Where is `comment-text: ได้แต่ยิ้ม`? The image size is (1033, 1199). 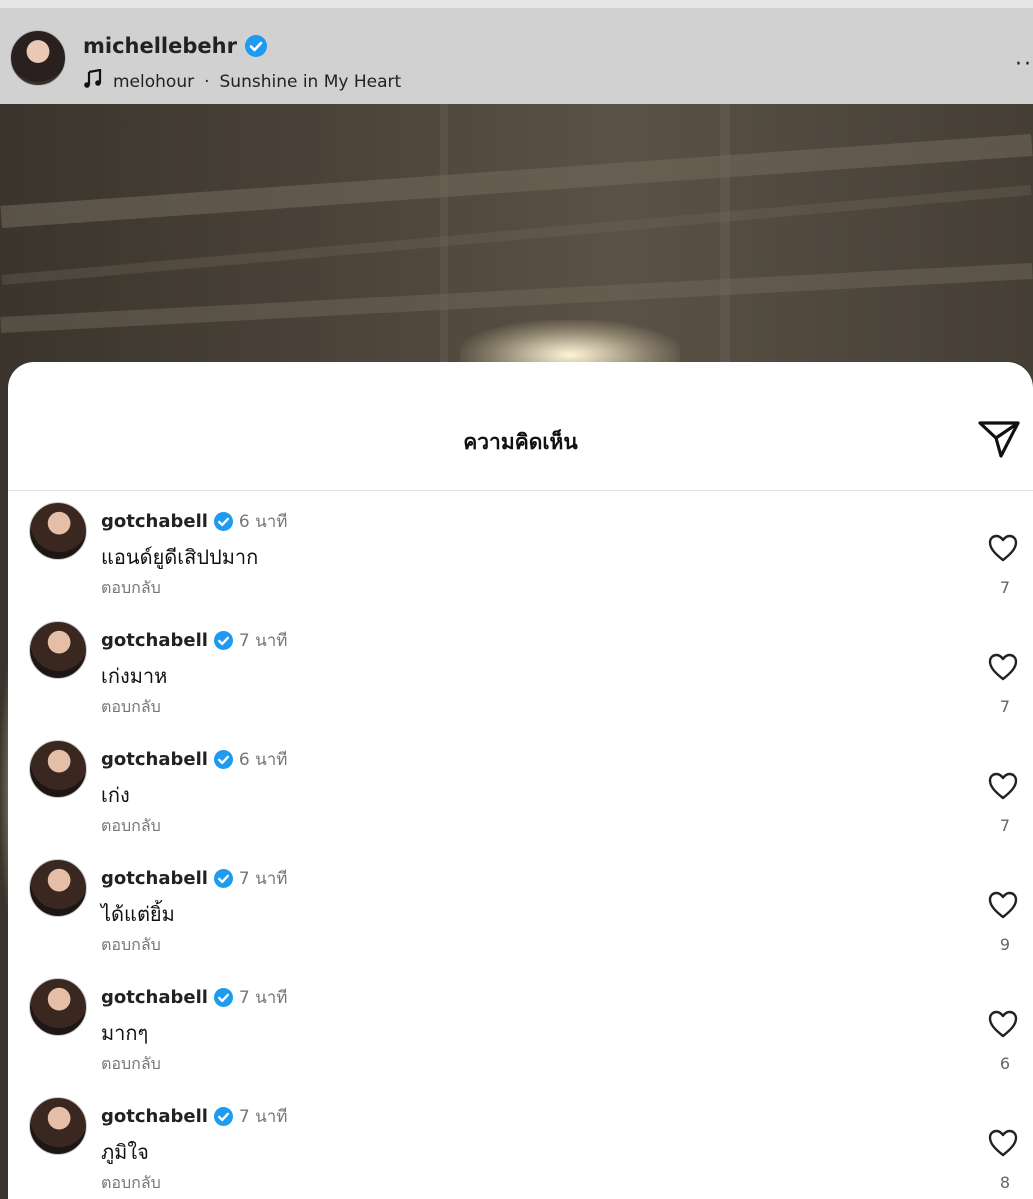 comment-text: ได้แต่ยิ้ม is located at coordinates (138, 914).